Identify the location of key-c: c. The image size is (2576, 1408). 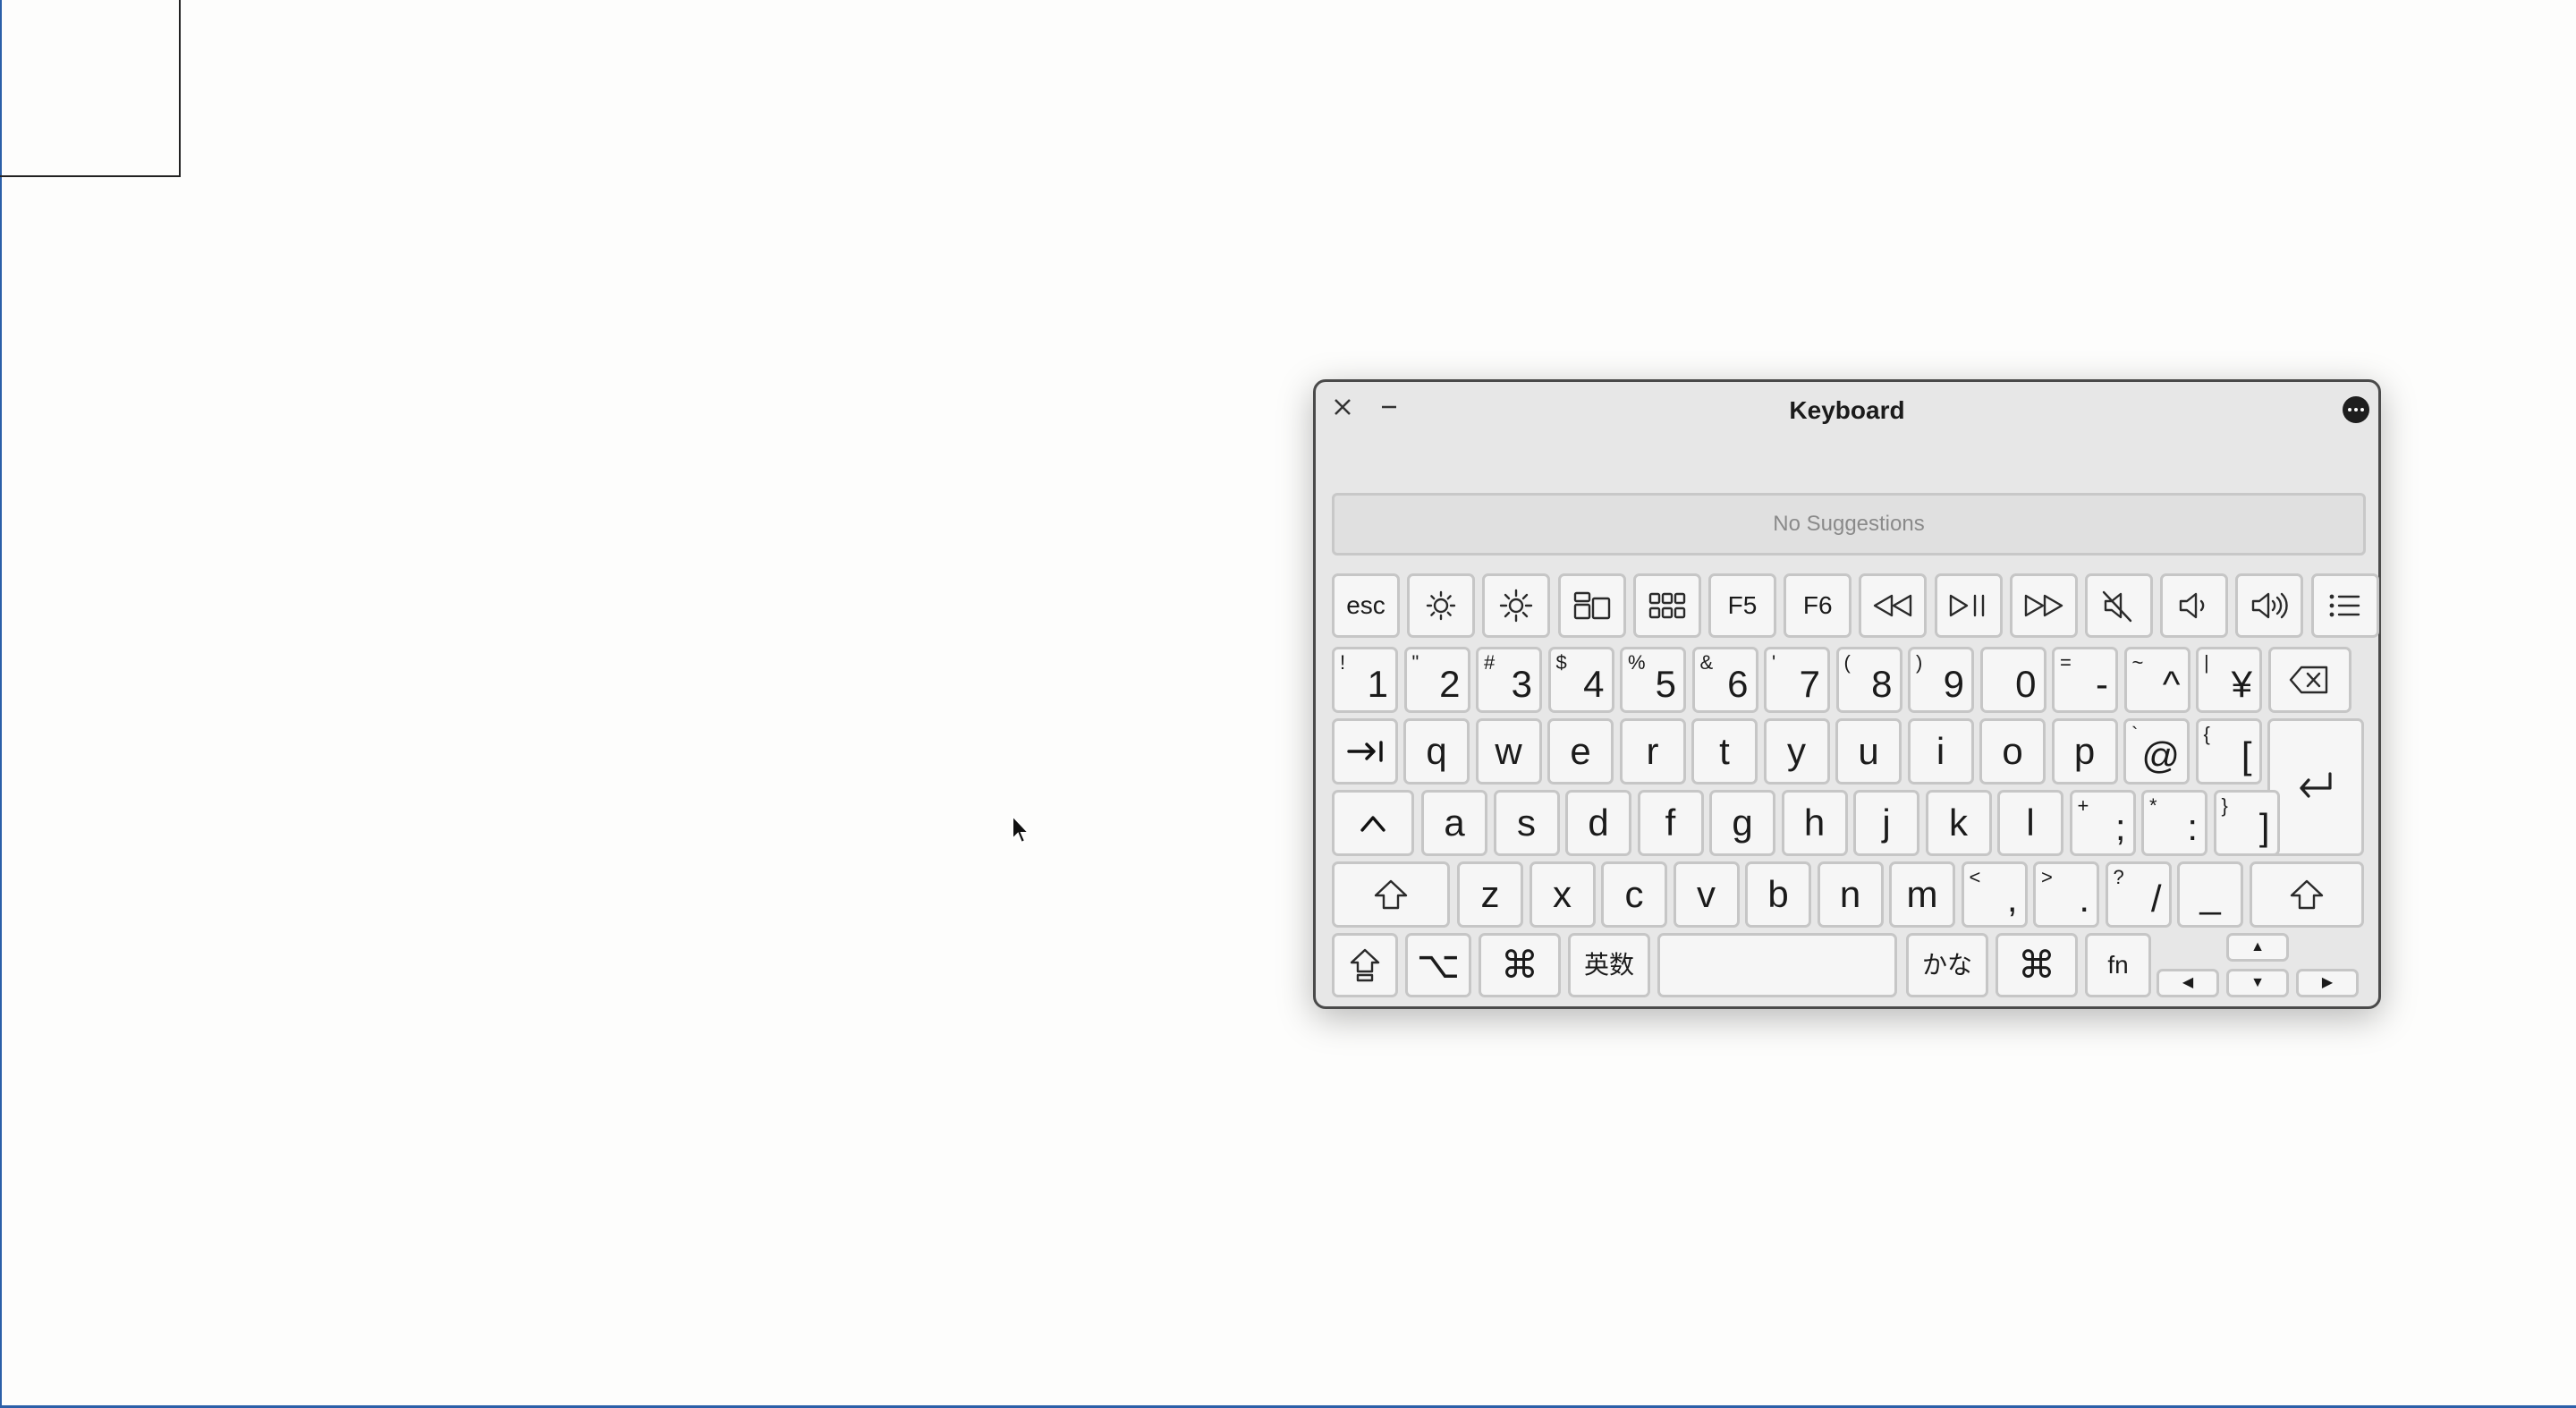
(1634, 895).